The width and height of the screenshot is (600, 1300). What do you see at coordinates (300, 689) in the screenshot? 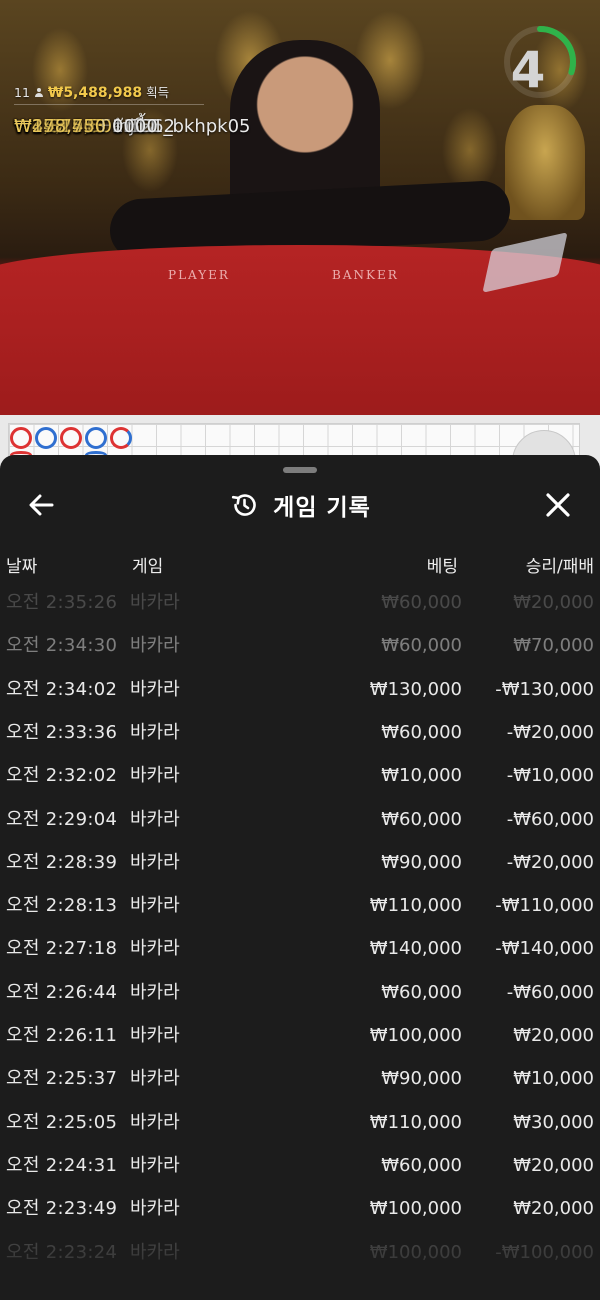
I see `history-row: 오전 2:34:02 바카라 ₩130,000 -₩130,000` at bounding box center [300, 689].